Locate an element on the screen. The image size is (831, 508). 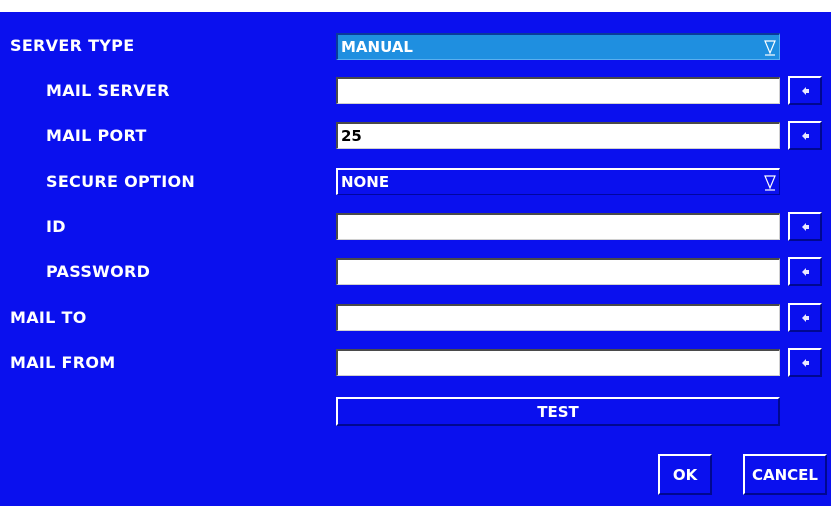
mail-to-keyboard-button is located at coordinates (805, 317).